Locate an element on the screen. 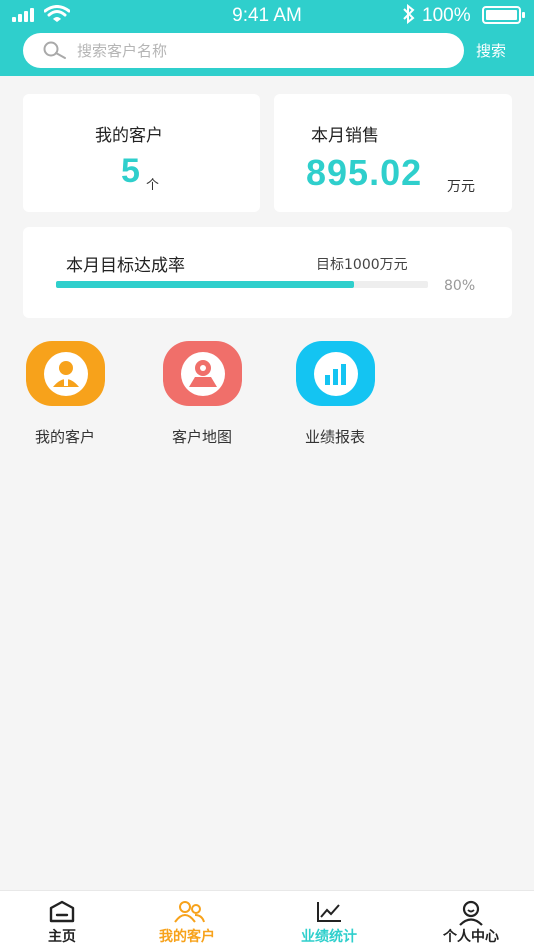 This screenshot has height=950, width=534. my-customers-count: 5 is located at coordinates (130, 171).